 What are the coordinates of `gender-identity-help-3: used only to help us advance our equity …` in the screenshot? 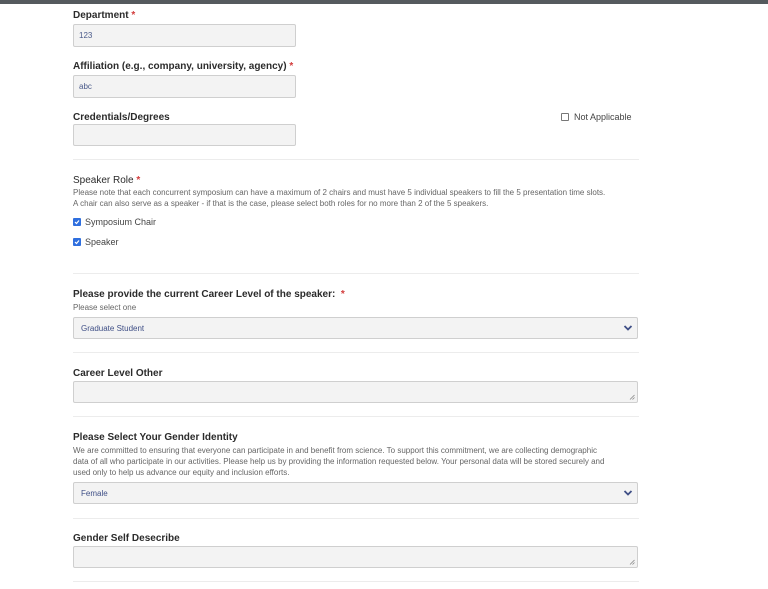 It's located at (181, 472).